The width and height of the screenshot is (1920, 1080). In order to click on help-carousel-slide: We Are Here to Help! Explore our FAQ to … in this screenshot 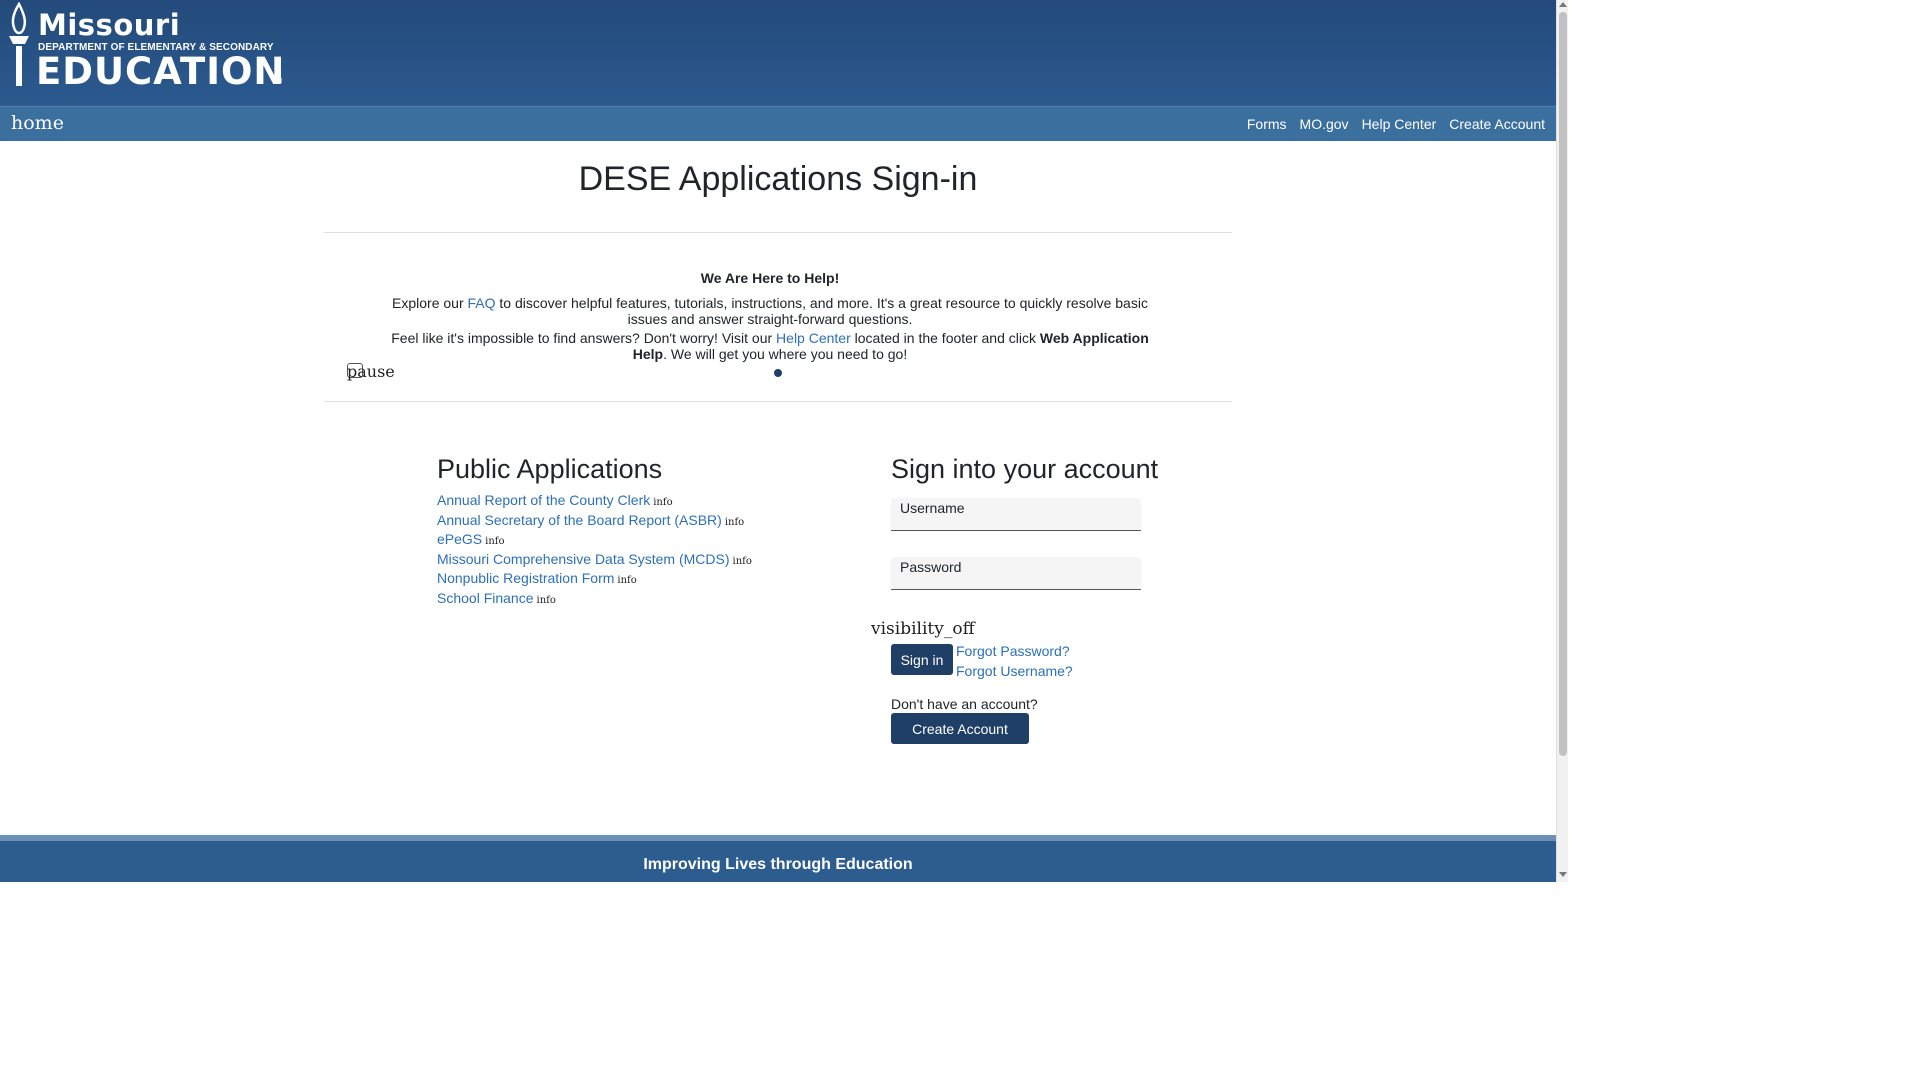, I will do `click(770, 317)`.